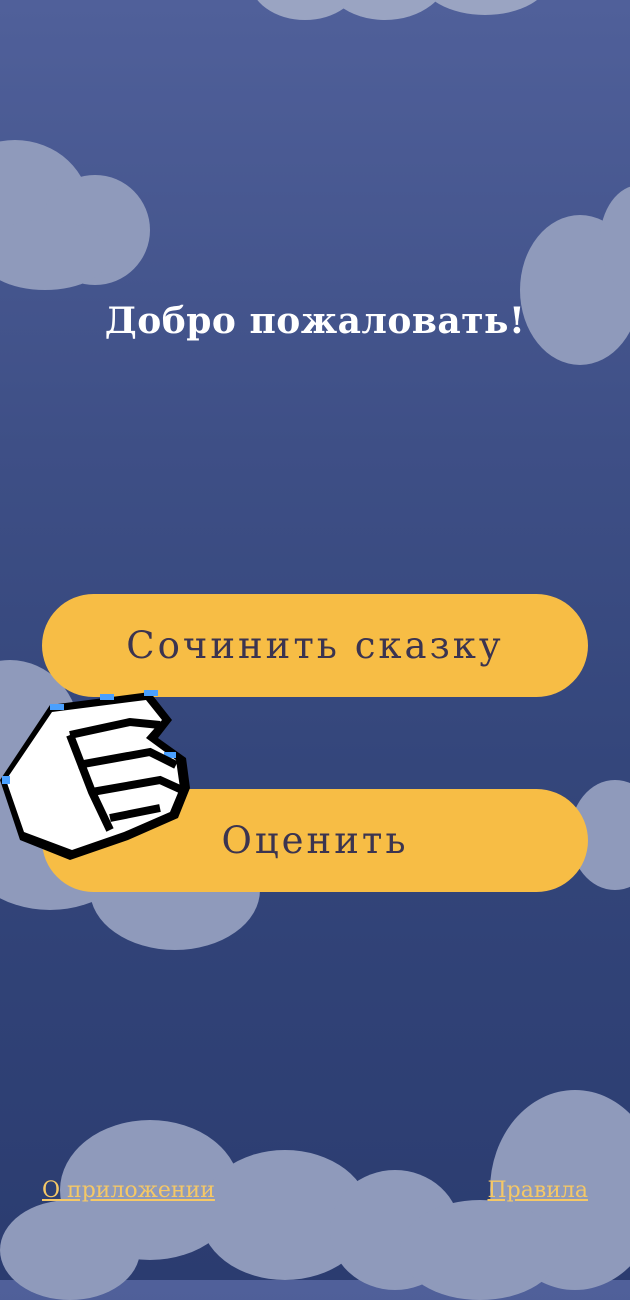 This screenshot has width=630, height=1300. Describe the element at coordinates (95, 775) in the screenshot. I see `pointing-hand-cursor-icon` at that location.